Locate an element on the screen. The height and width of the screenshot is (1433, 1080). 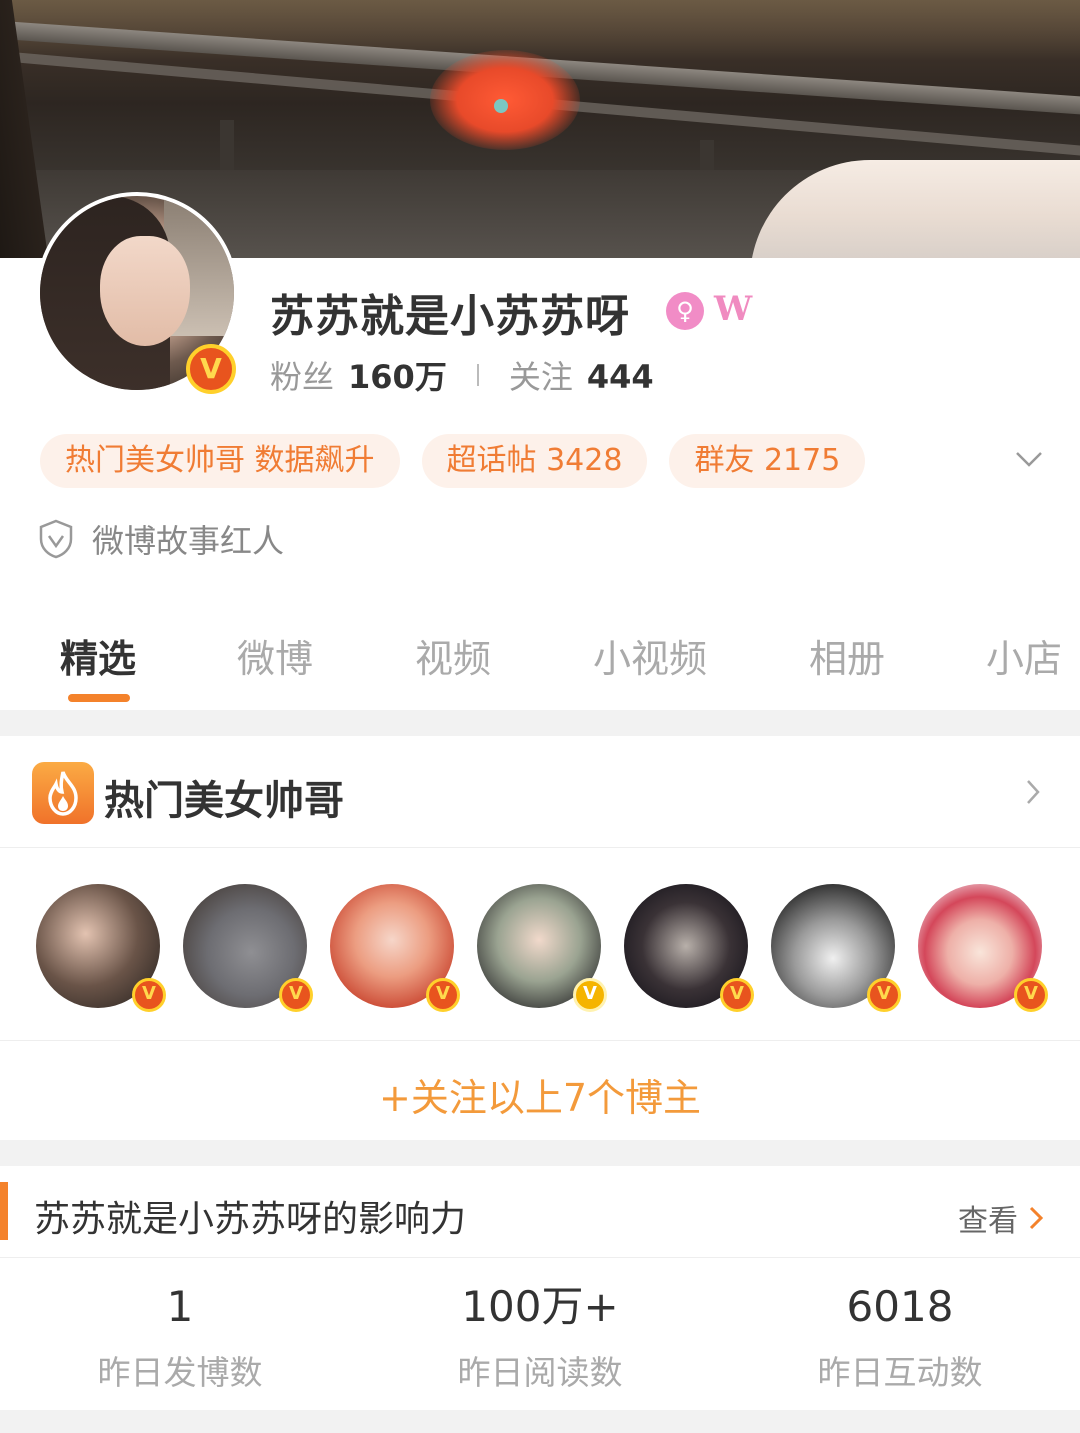
active-tab-indicator is located at coordinates (99, 698).